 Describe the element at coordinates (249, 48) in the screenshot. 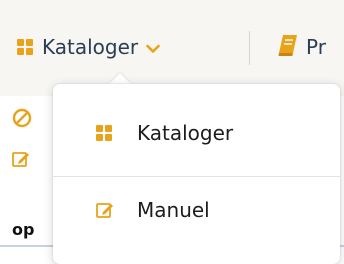

I see `nav-divider` at that location.